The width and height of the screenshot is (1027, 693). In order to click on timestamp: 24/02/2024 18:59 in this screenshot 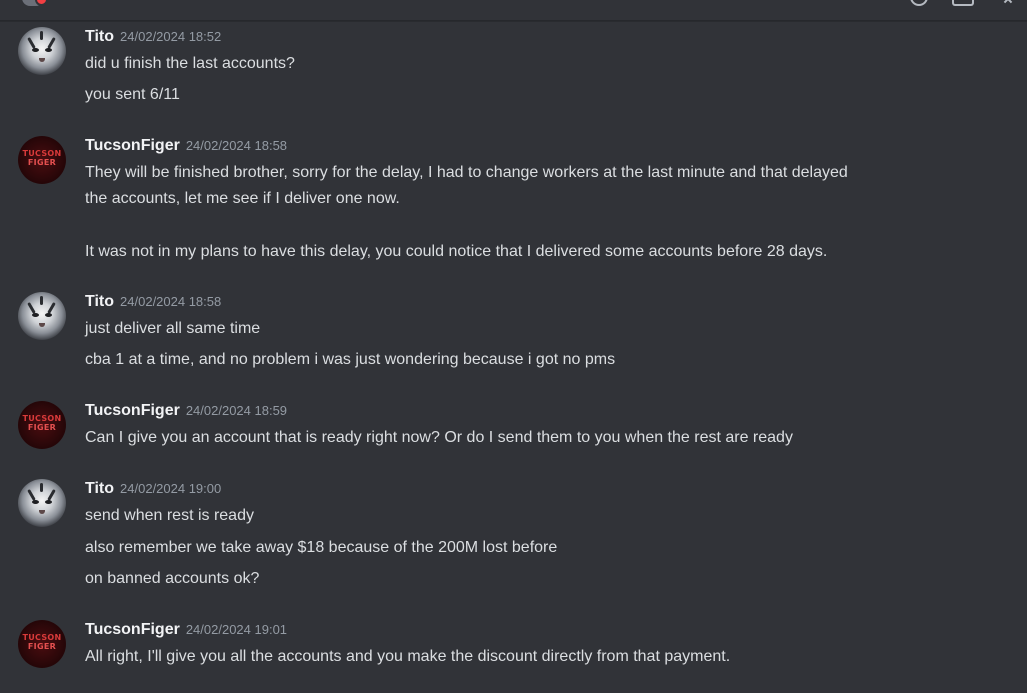, I will do `click(236, 410)`.